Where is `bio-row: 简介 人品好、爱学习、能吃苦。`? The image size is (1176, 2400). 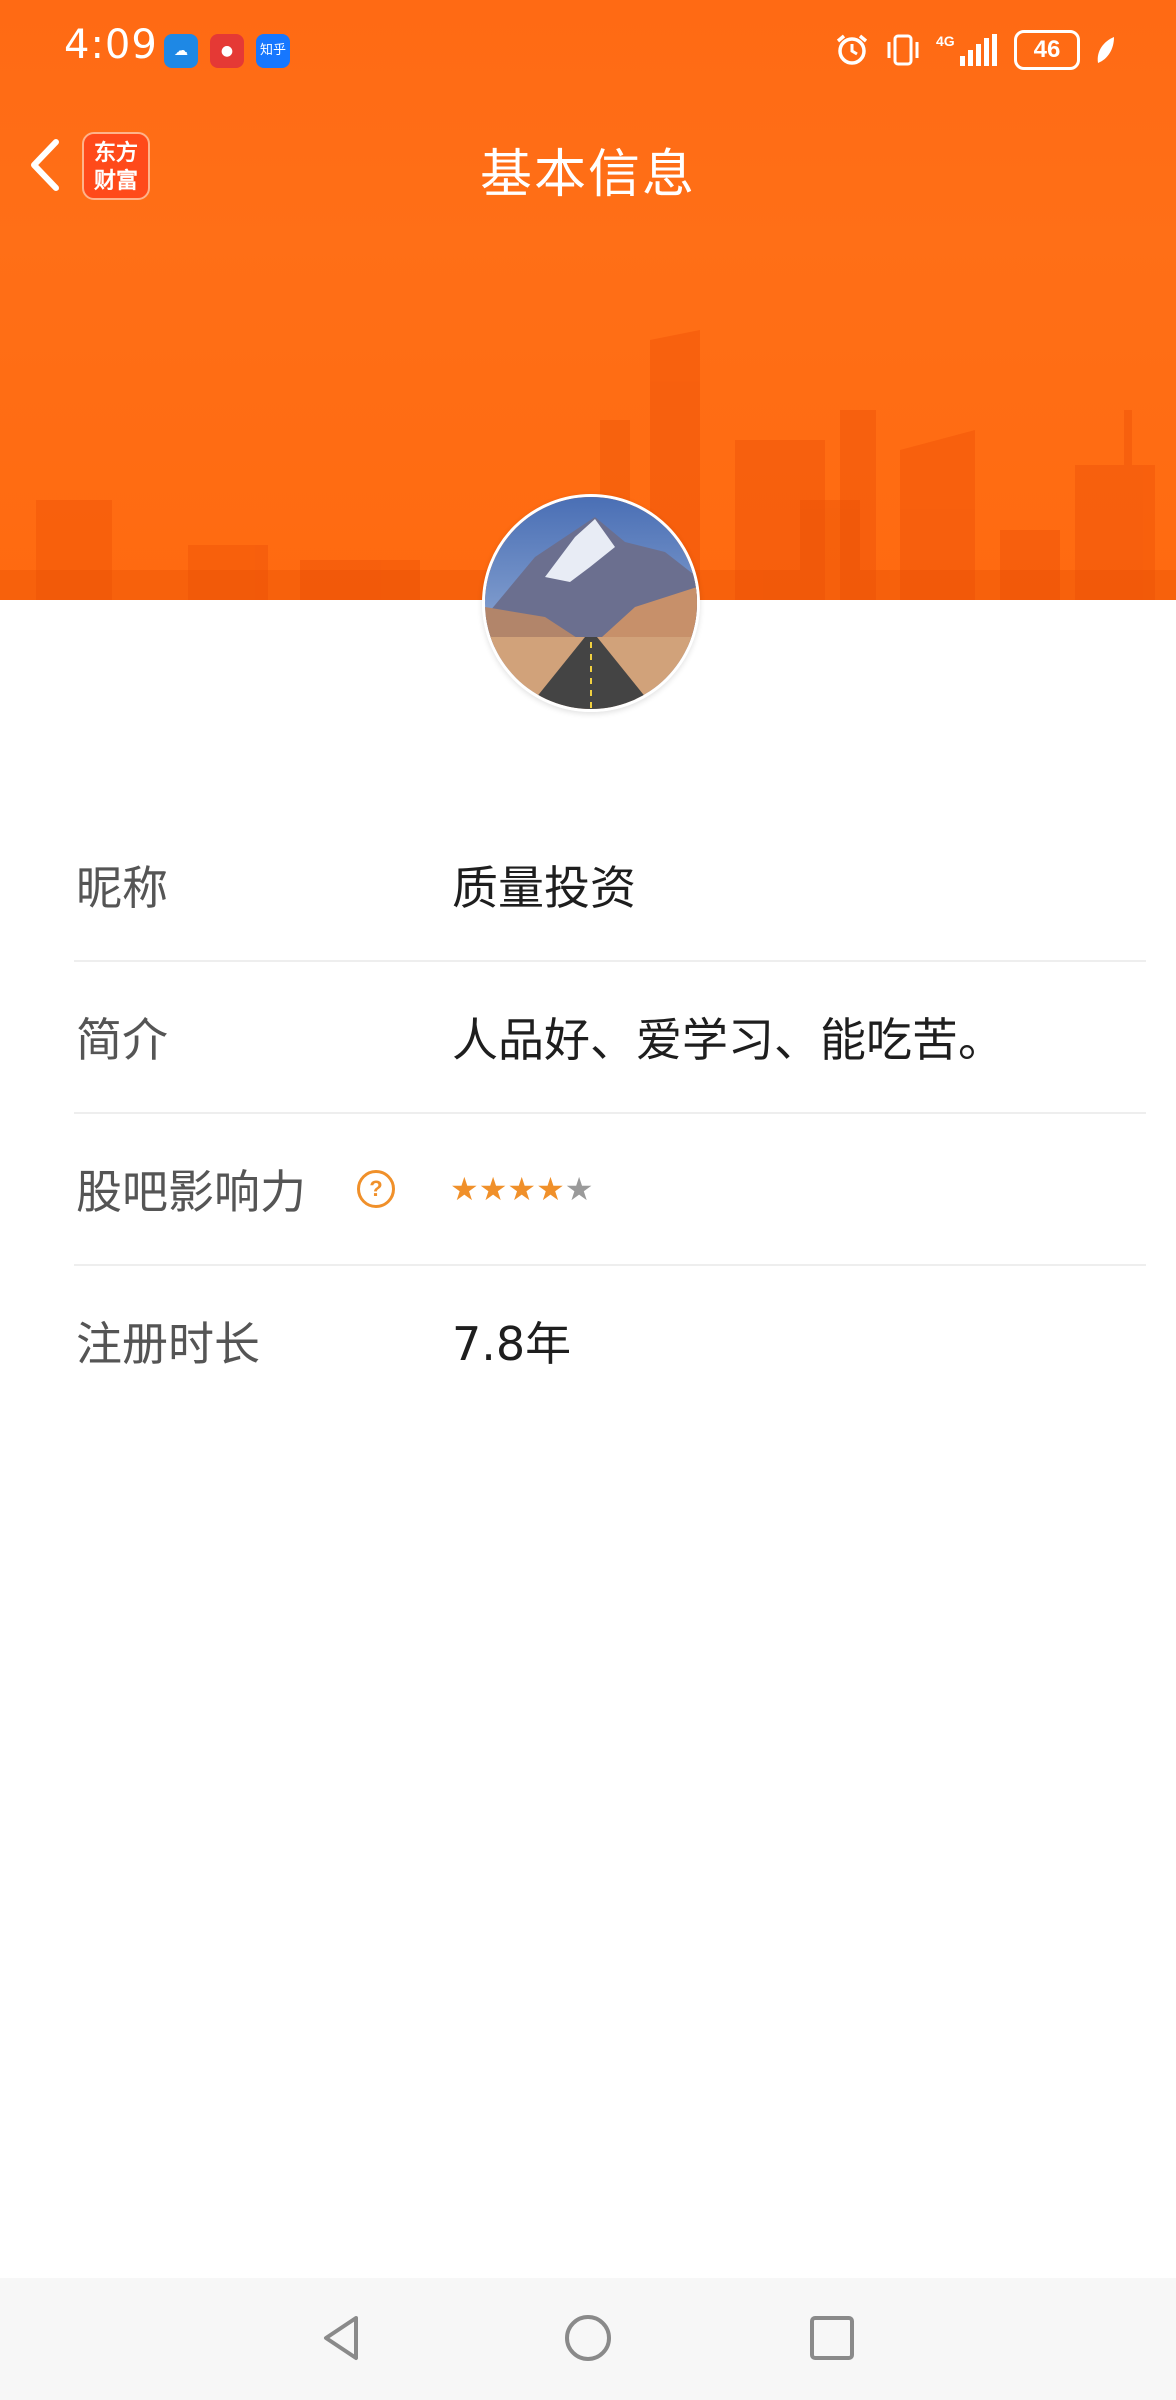
bio-row: 简介 人品好、爱学习、能吃苦。 is located at coordinates (610, 1038).